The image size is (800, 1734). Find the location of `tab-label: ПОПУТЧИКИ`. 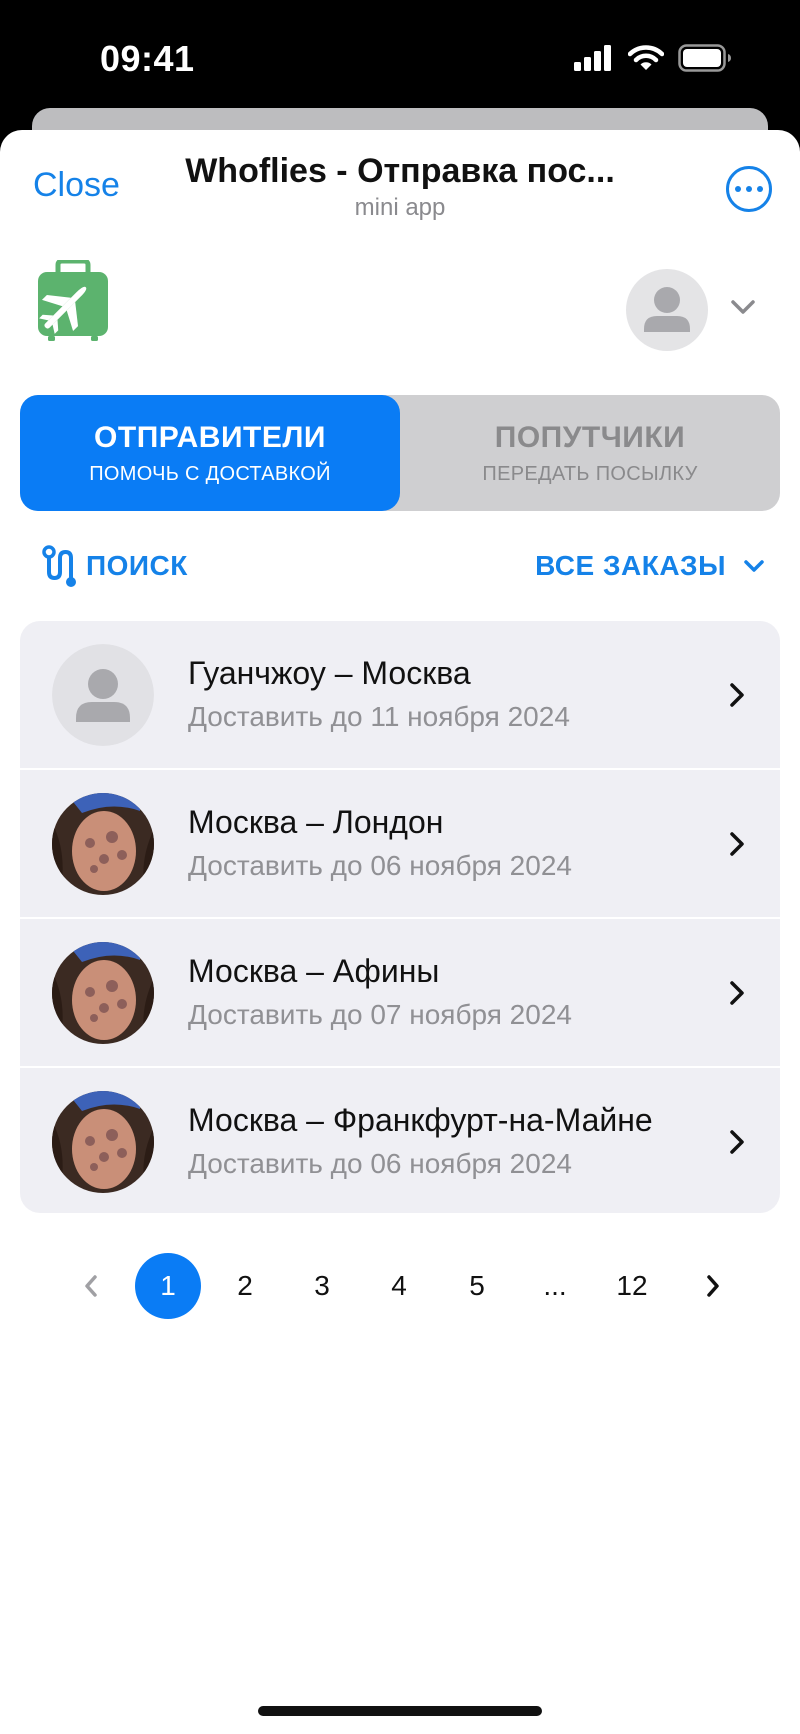

tab-label: ПОПУТЧИКИ is located at coordinates (590, 437).